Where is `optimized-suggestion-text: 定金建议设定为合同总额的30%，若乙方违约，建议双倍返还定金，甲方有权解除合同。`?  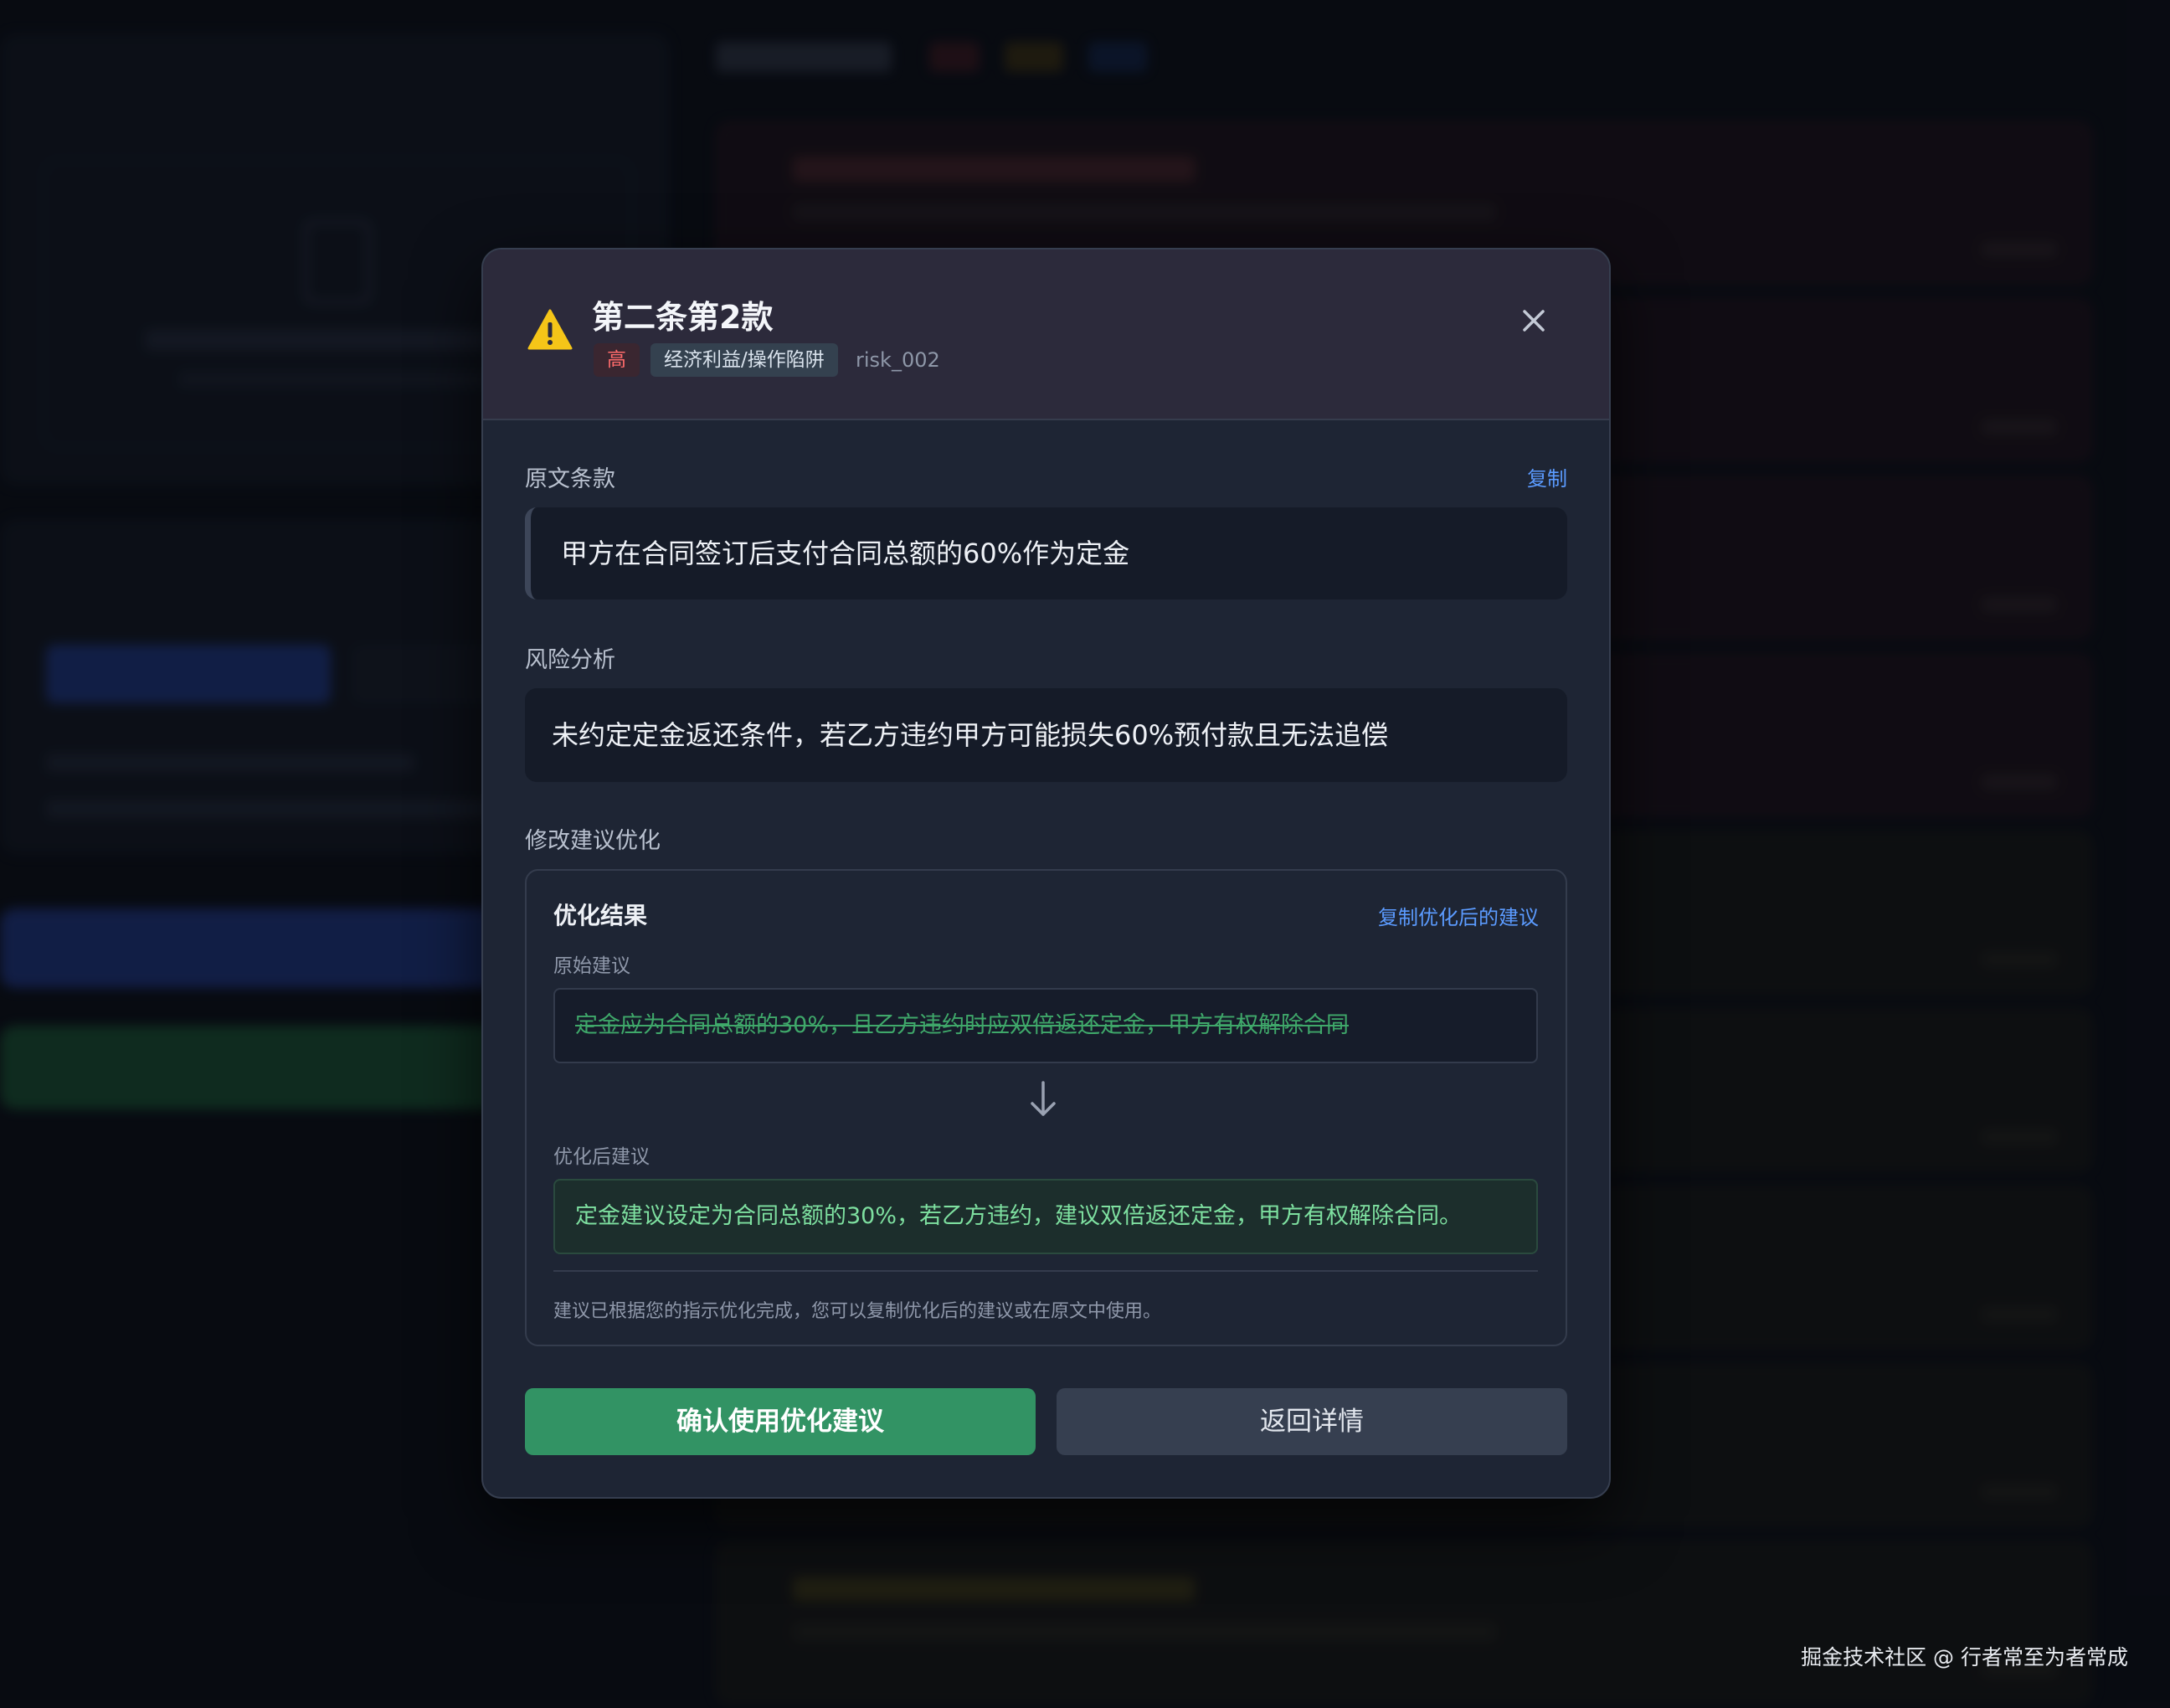
optimized-suggestion-text: 定金建议设定为合同总额的30%，若乙方违约，建议双倍返还定金，甲方有权解除合同。 is located at coordinates (1045, 1216).